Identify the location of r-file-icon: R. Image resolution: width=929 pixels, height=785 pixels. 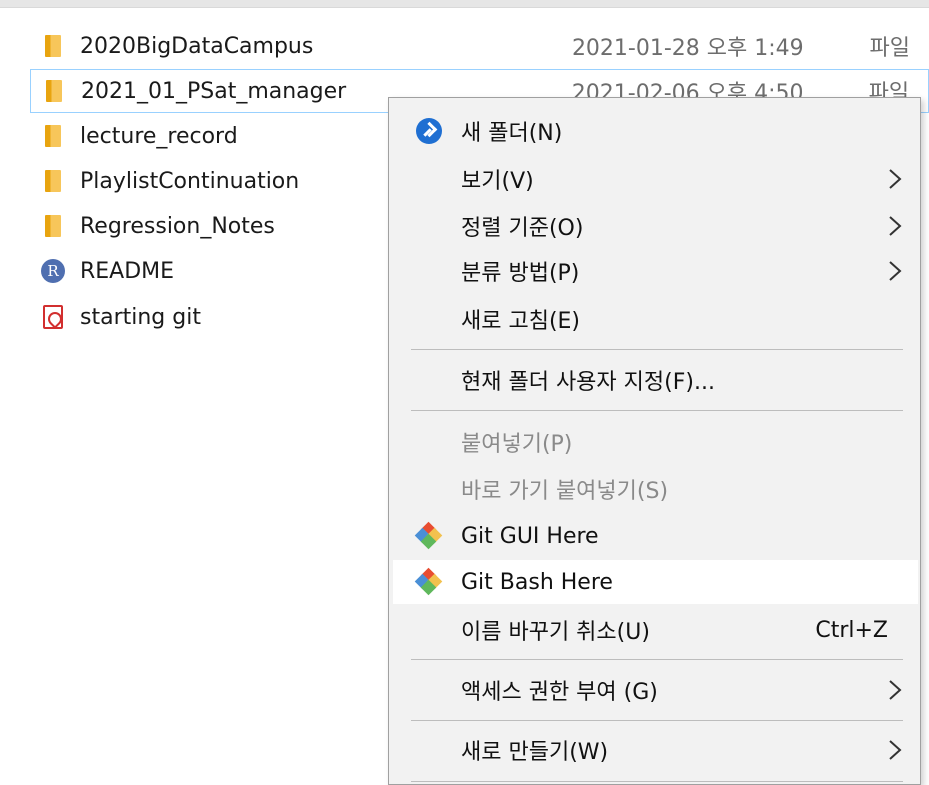
(53, 271).